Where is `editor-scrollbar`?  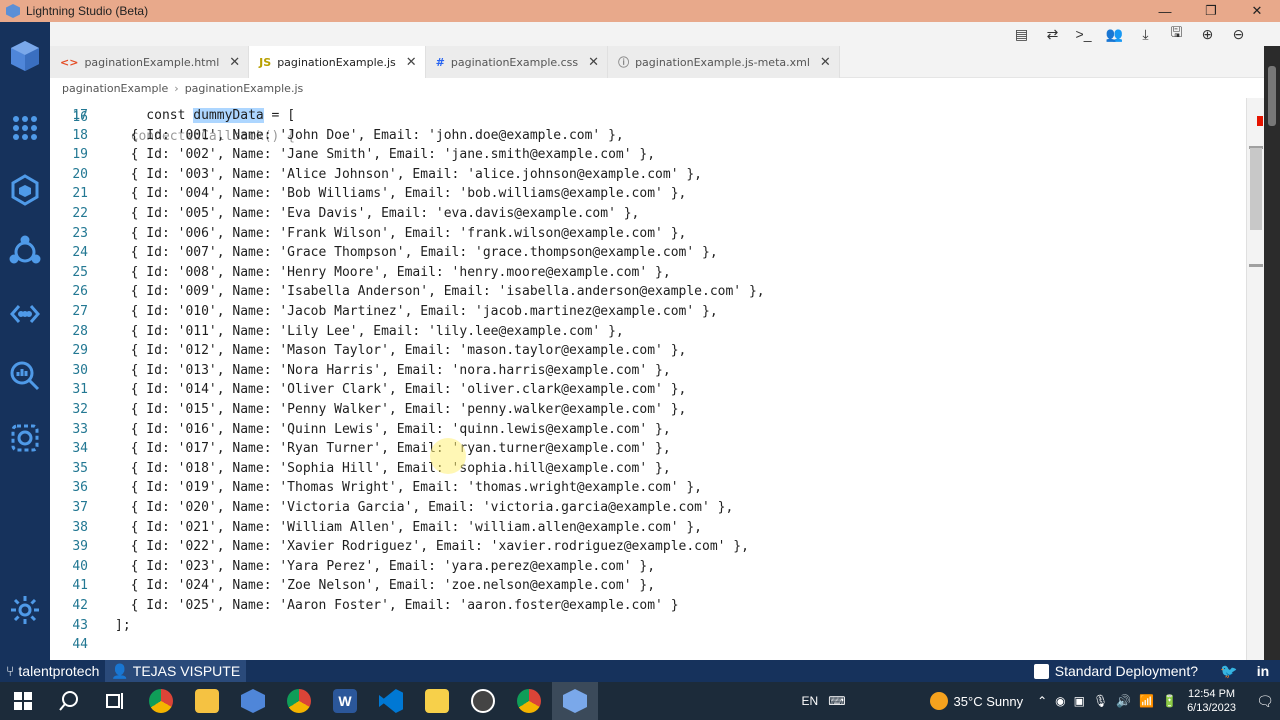 editor-scrollbar is located at coordinates (1255, 379).